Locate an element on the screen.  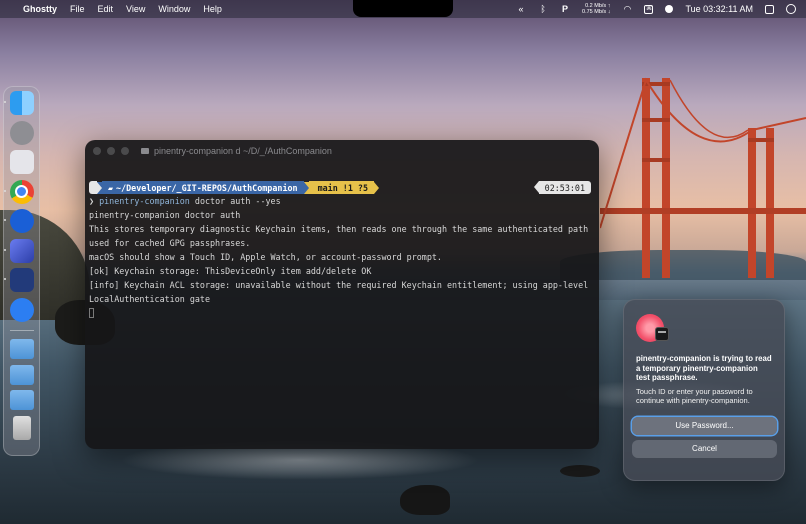
output-line: used for cached GPG passphrases. is located at coordinates (170, 243).